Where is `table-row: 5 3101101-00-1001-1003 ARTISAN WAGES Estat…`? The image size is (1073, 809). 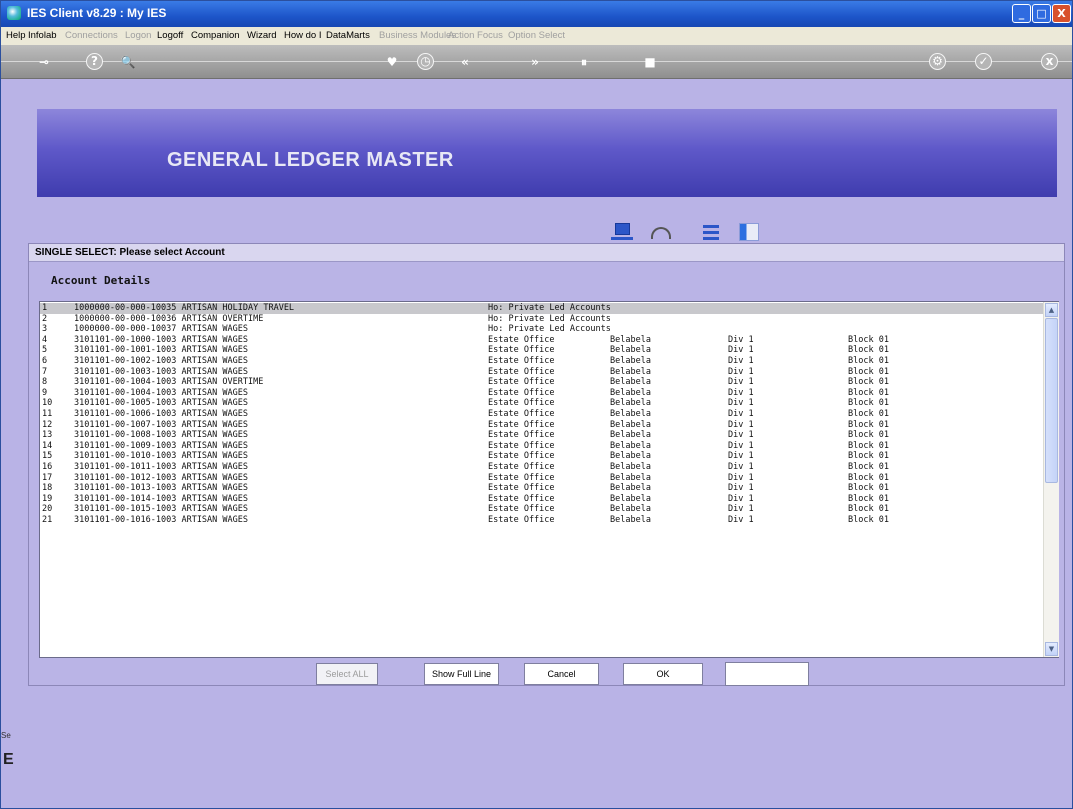
table-row: 5 3101101-00-1001-1003 ARTISAN WAGES Estat… is located at coordinates (541, 350).